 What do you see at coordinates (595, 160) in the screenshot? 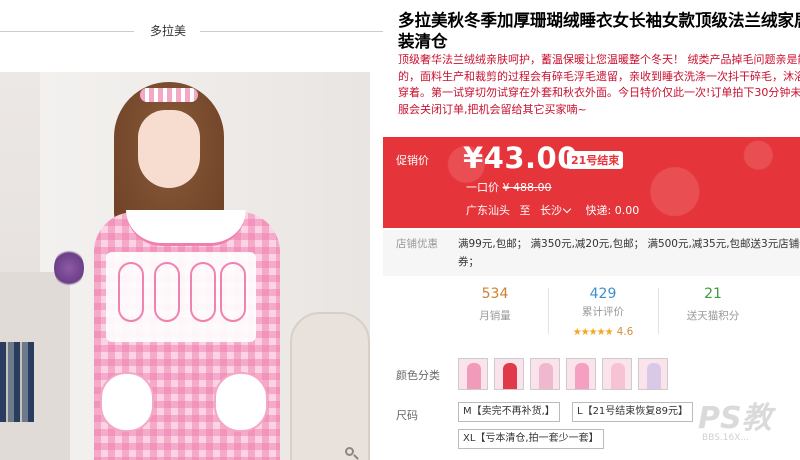
I see `sale-end-badge: 21号结束` at bounding box center [595, 160].